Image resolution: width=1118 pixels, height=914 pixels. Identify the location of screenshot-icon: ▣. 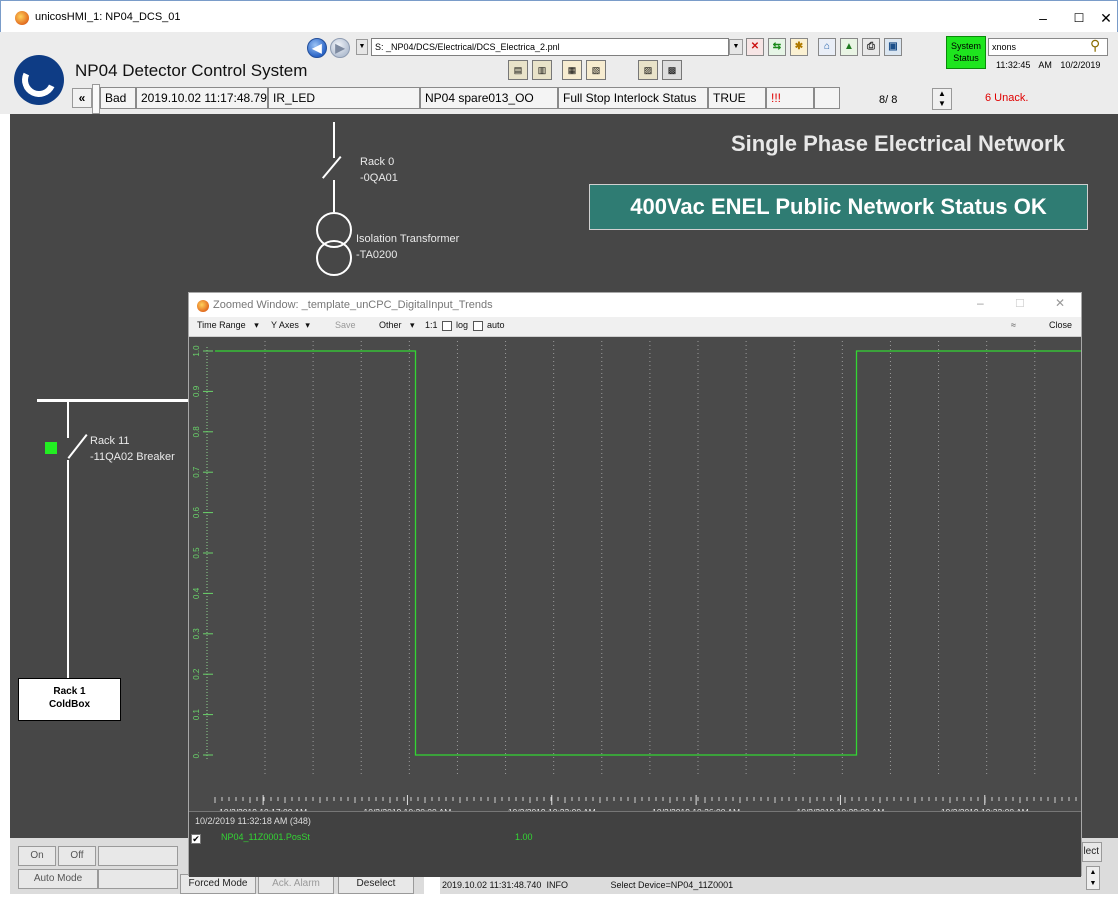
(893, 47).